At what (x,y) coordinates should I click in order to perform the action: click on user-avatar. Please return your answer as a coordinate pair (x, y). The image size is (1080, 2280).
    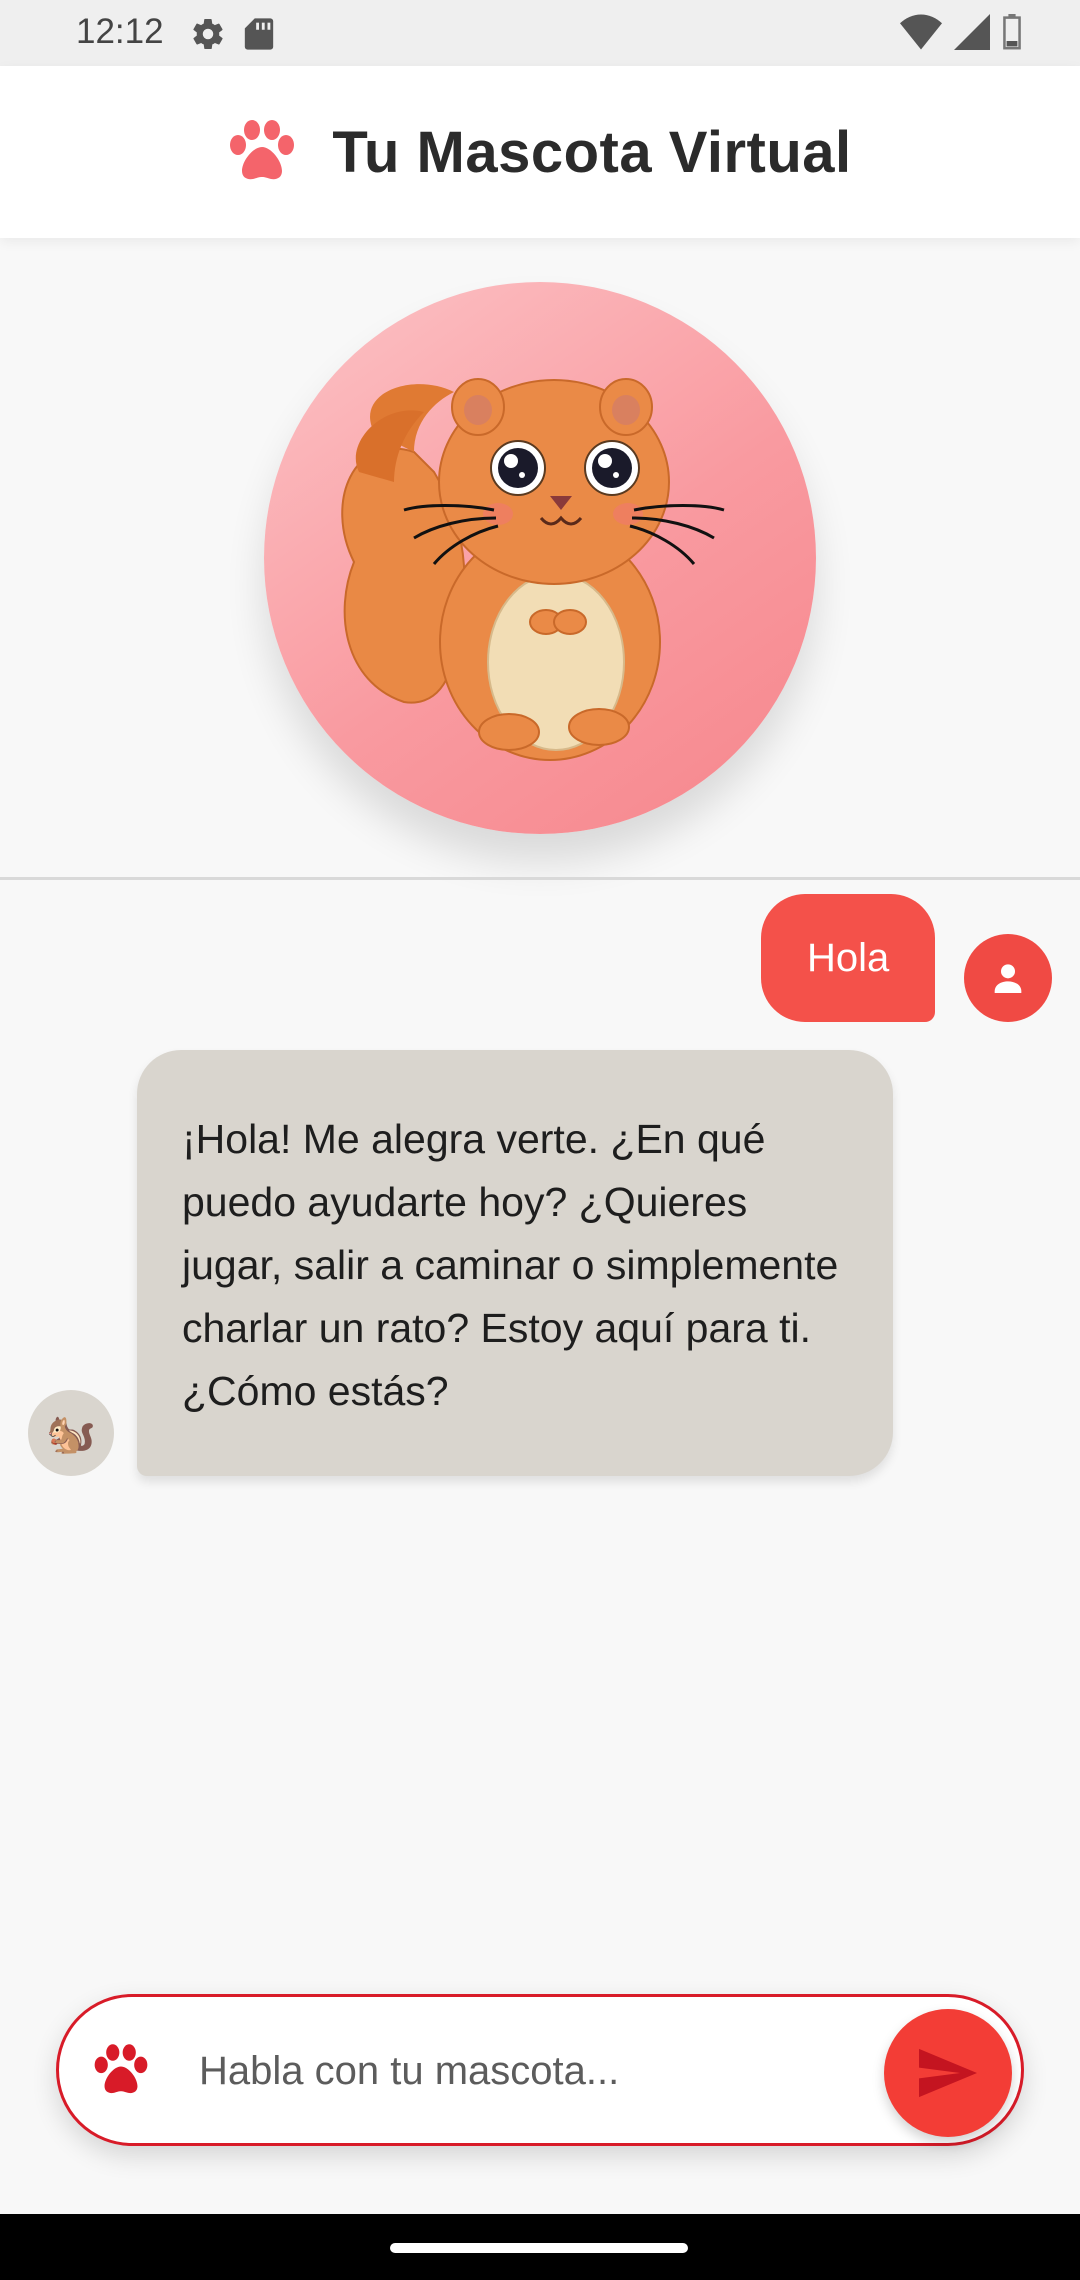
    Looking at the image, I should click on (1008, 978).